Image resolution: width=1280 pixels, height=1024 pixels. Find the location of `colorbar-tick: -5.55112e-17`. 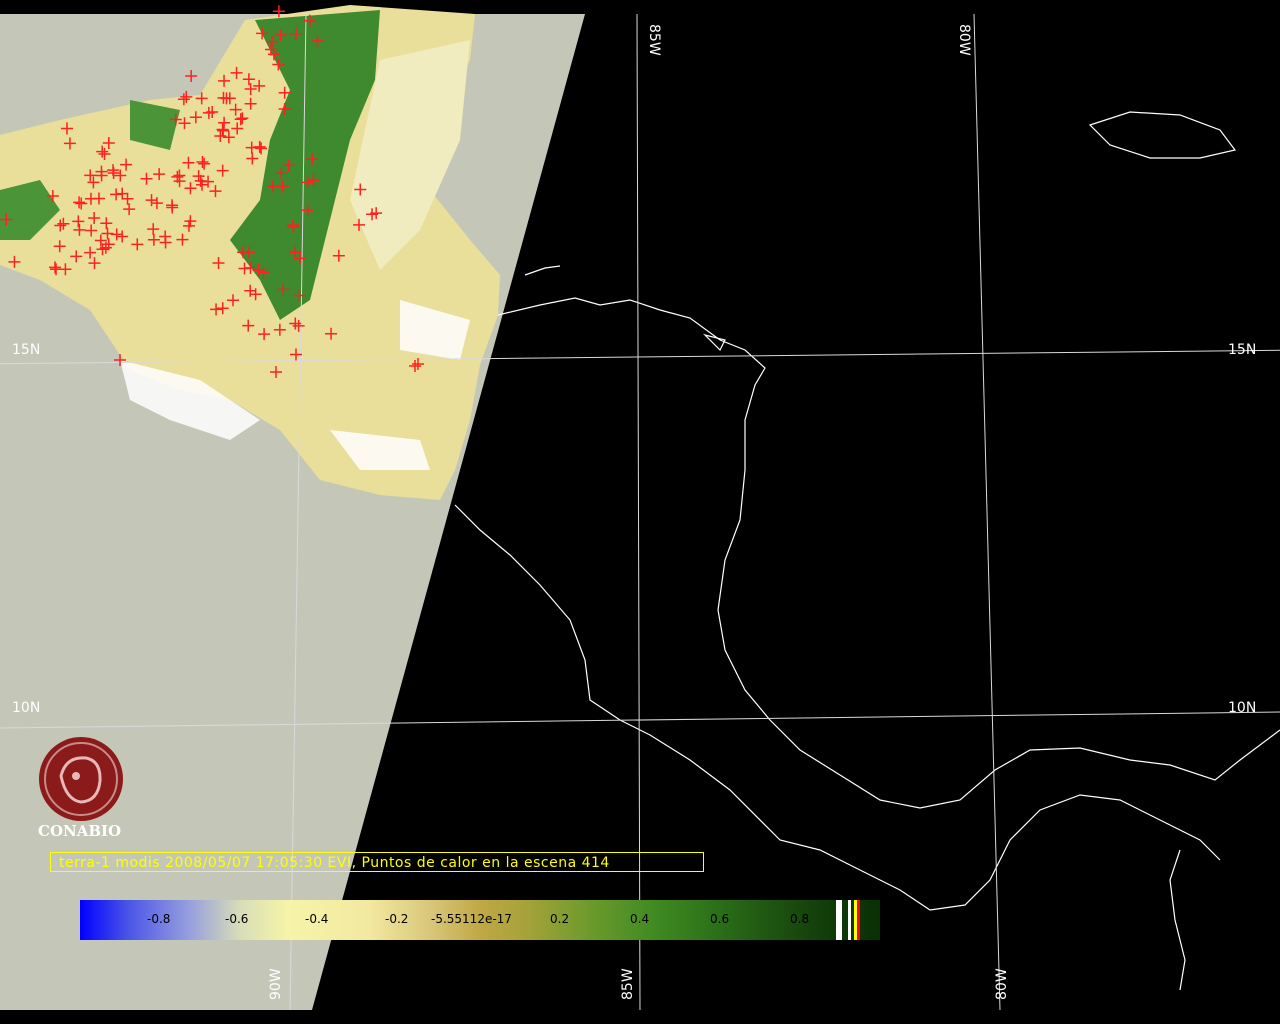

colorbar-tick: -5.55112e-17 is located at coordinates (471, 919).